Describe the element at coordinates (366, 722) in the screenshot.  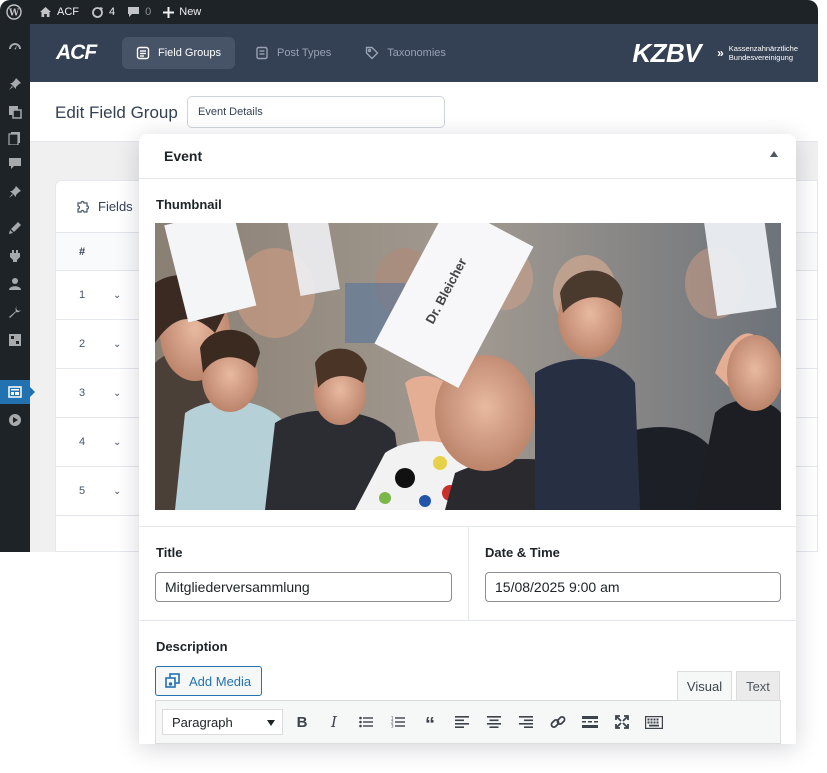
I see `bullet-list-icon` at that location.